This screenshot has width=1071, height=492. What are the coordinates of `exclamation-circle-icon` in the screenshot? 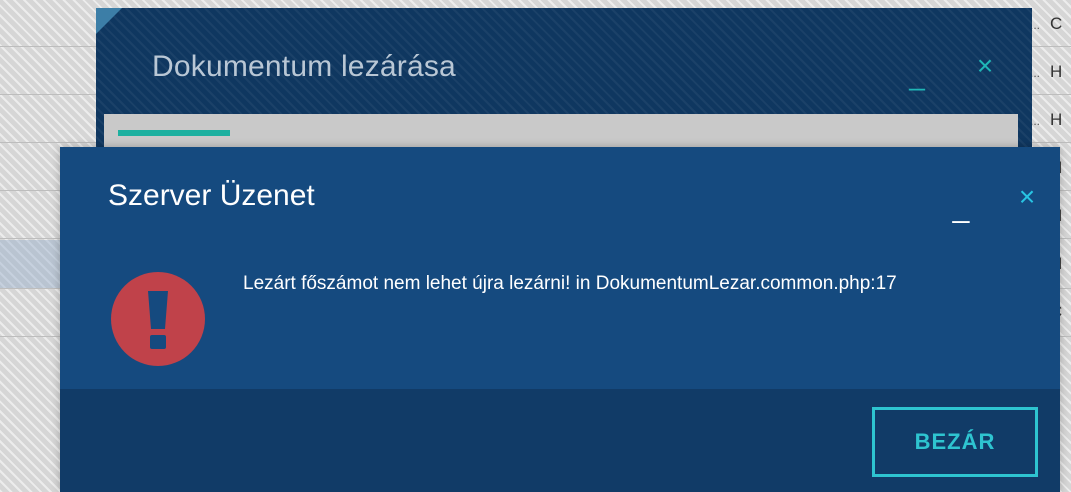 It's located at (158, 319).